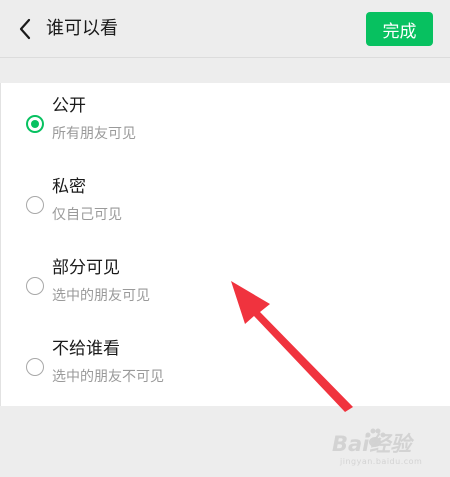  What do you see at coordinates (94, 134) in the screenshot?
I see `option-subtitle: 所有朋友可见` at bounding box center [94, 134].